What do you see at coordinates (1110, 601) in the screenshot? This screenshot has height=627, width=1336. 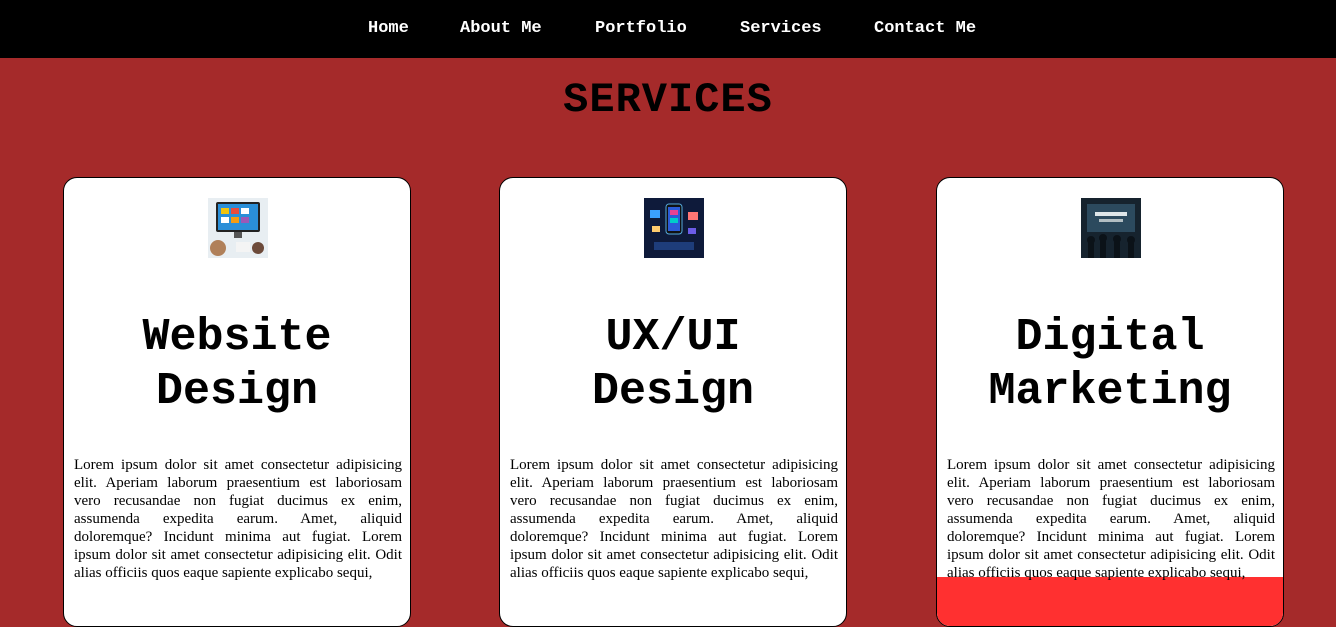 I see `card-hover-highlight` at bounding box center [1110, 601].